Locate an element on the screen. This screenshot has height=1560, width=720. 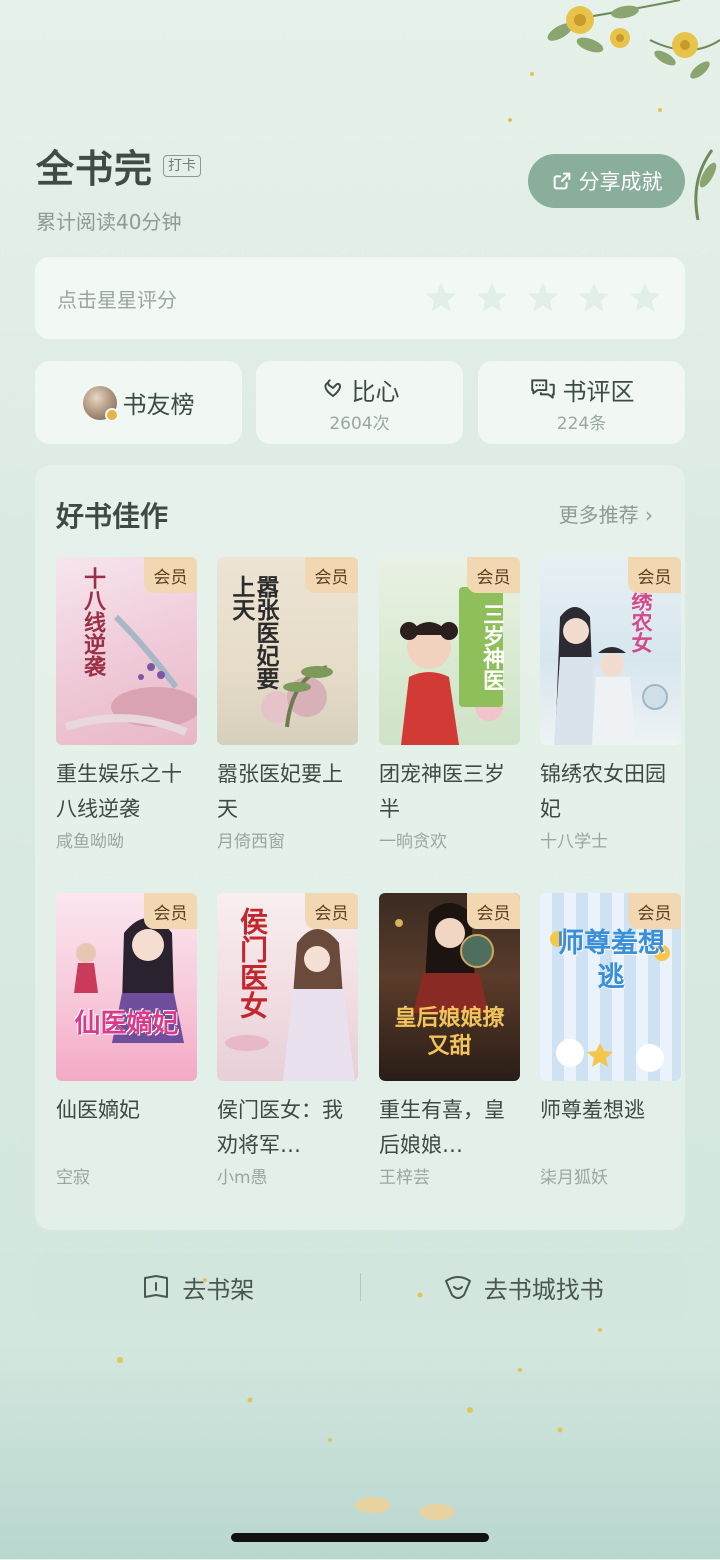
cover-title: 师尊羞想逃 is located at coordinates (611, 960).